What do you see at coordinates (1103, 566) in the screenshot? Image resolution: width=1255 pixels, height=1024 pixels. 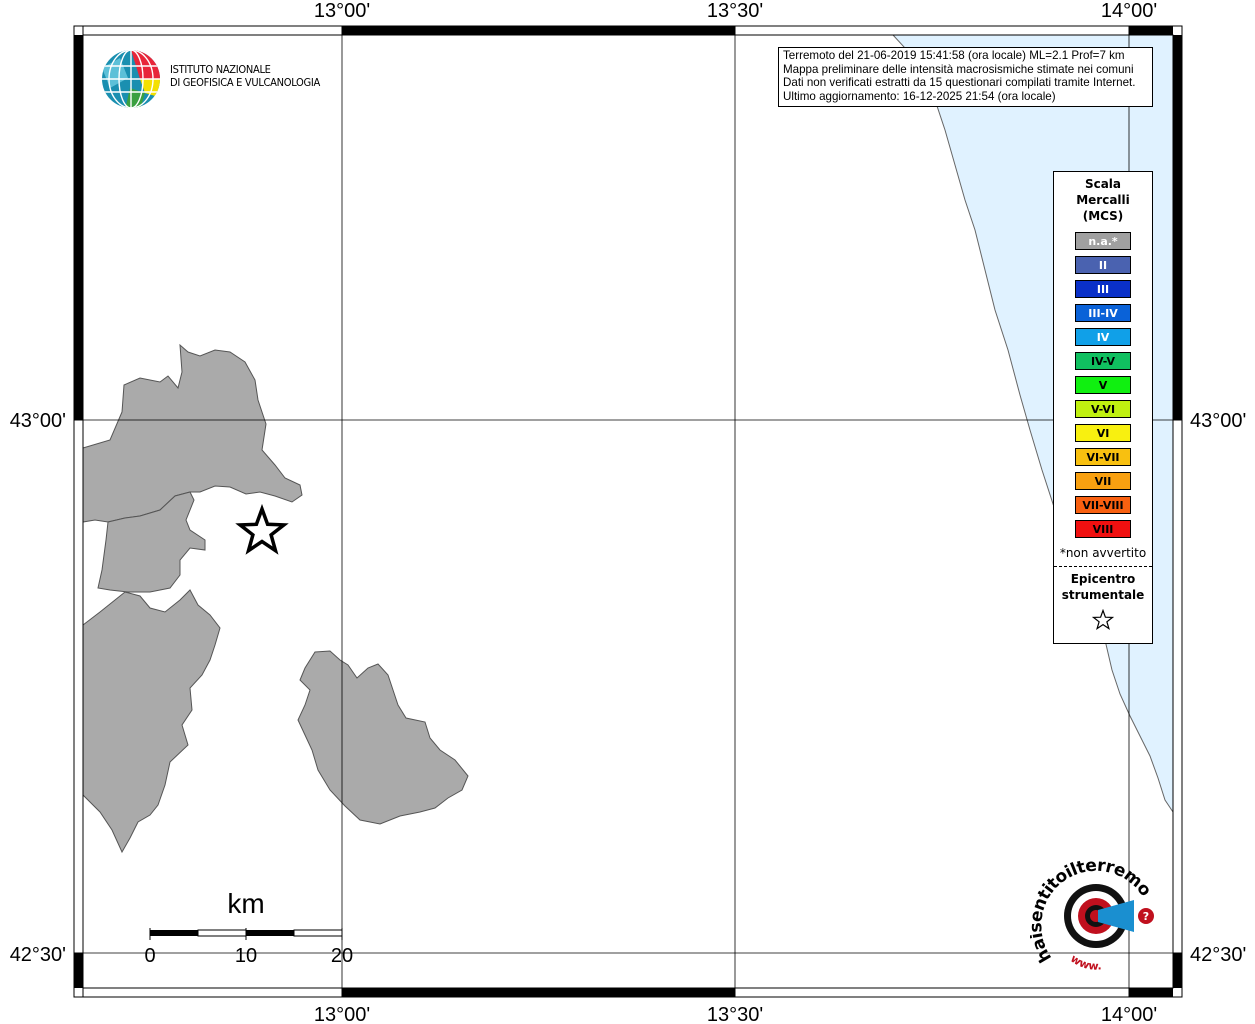 I see `legend-divider` at bounding box center [1103, 566].